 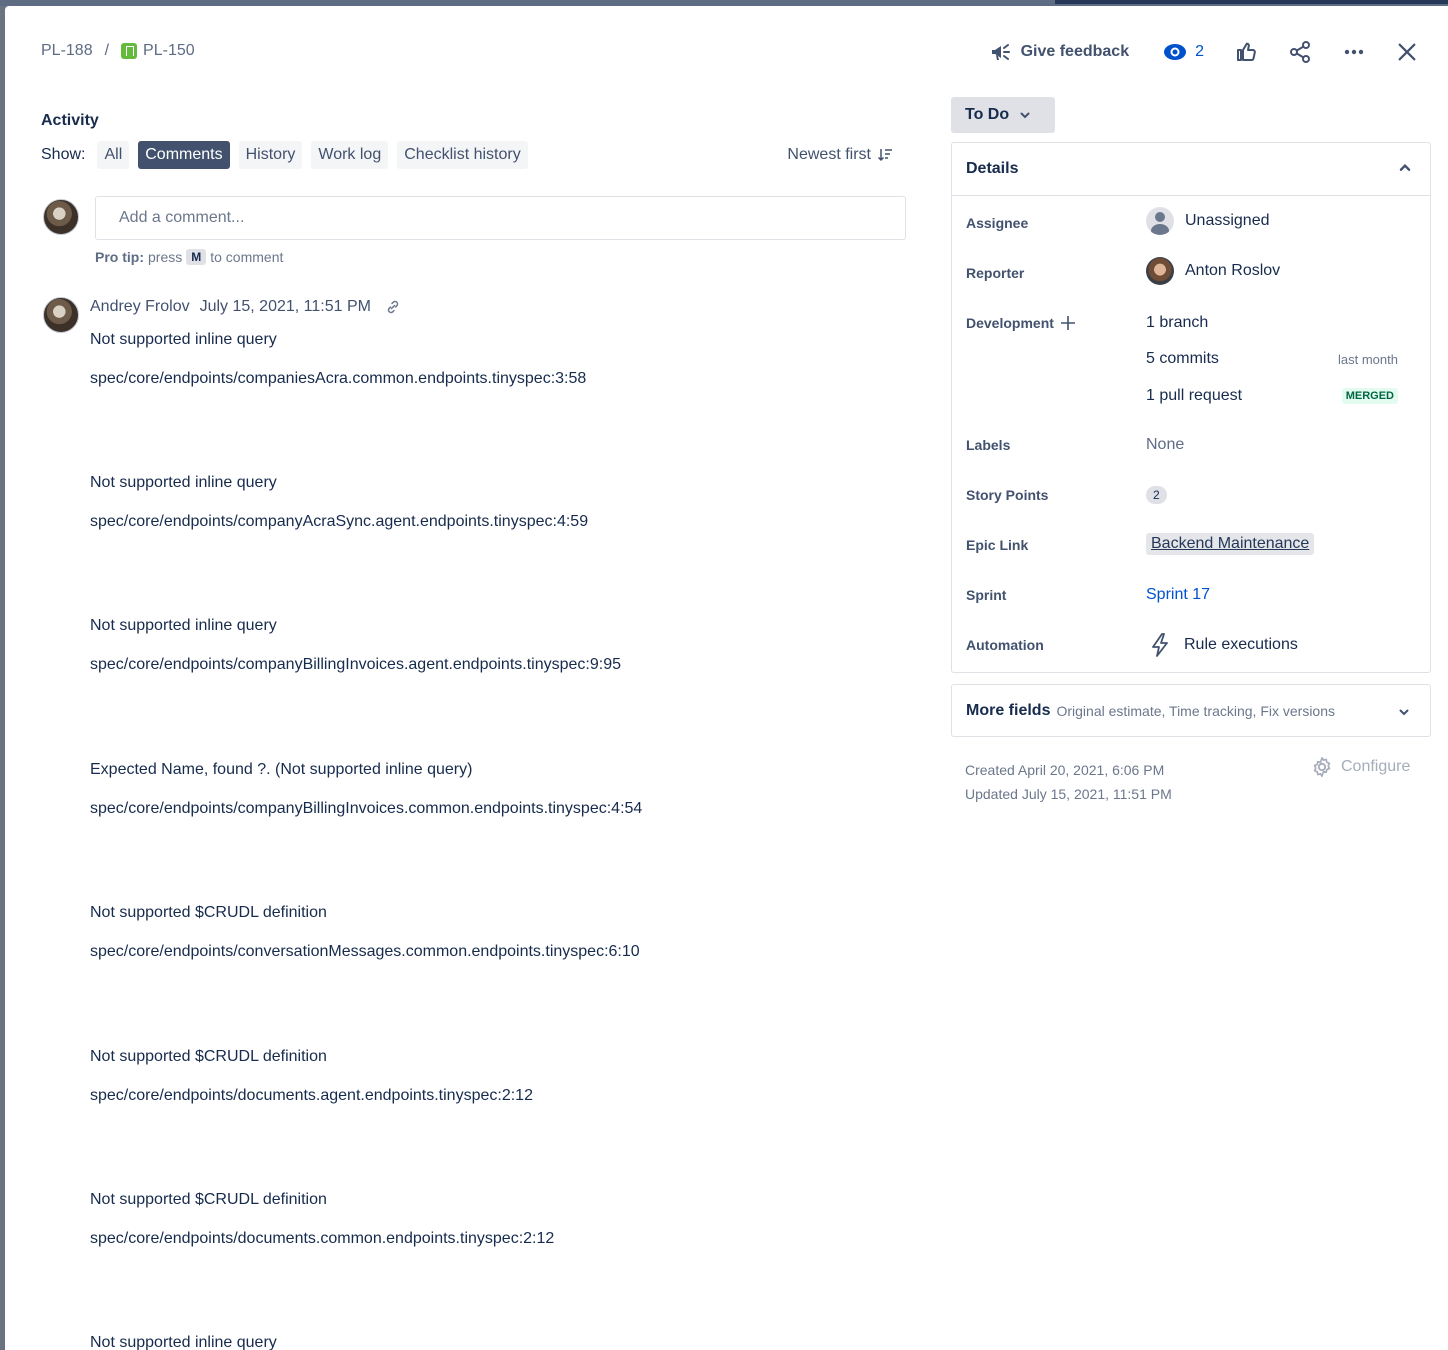 I want to click on pro-tip-suffix: to comment, so click(x=247, y=257).